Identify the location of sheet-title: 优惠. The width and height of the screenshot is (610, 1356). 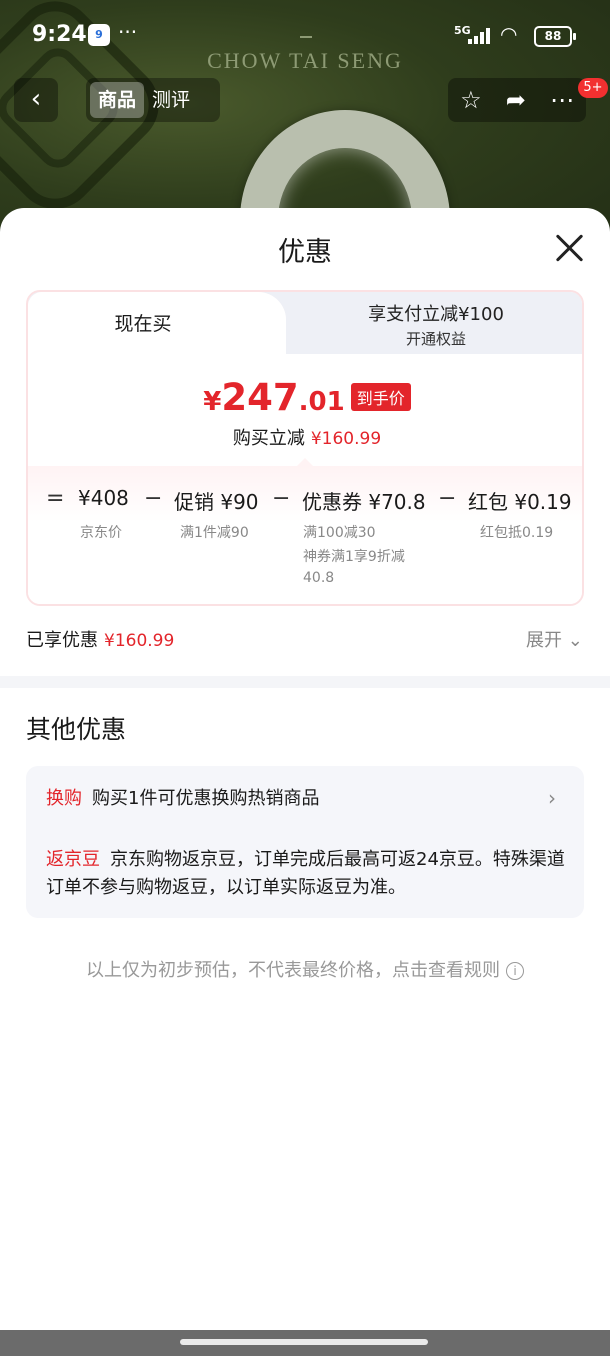
(305, 252).